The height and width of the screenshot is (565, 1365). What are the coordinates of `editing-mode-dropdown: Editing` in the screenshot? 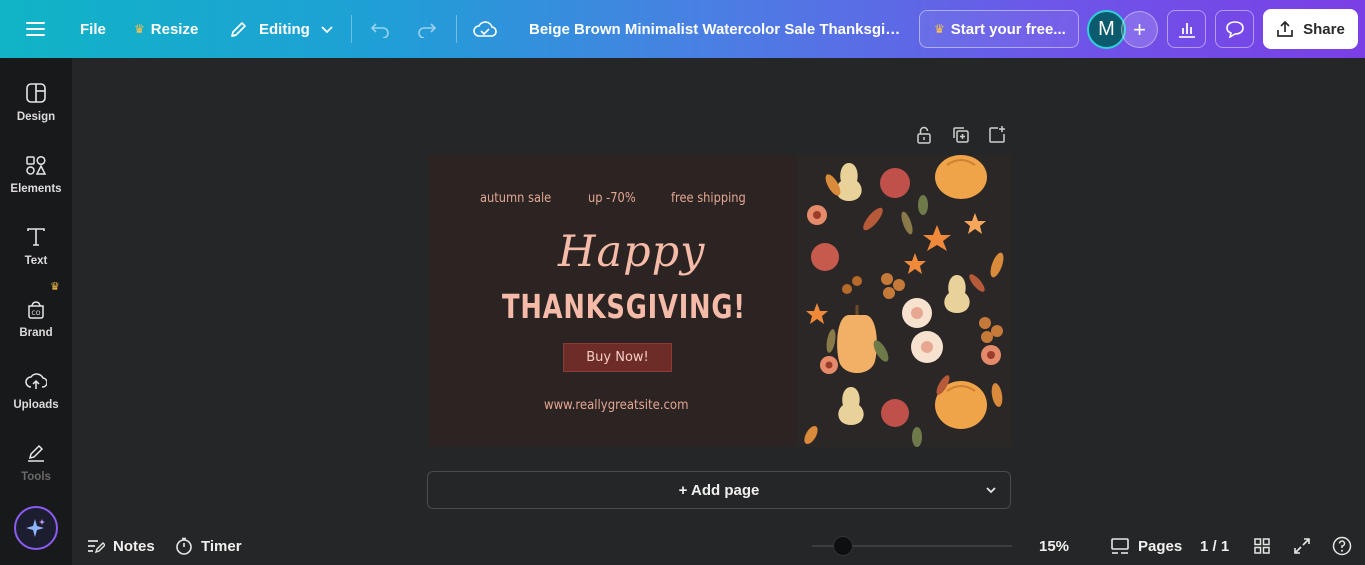 It's located at (281, 29).